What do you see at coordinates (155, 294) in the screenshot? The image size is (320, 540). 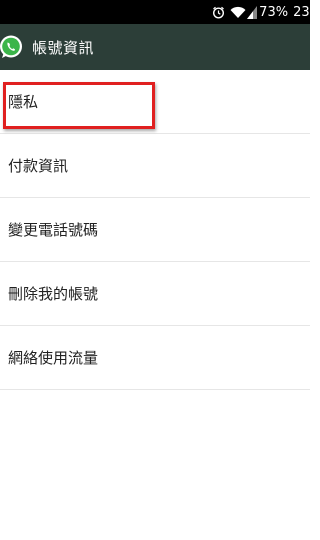 I see `menu-item-delete-account: 刪除我的帳號` at bounding box center [155, 294].